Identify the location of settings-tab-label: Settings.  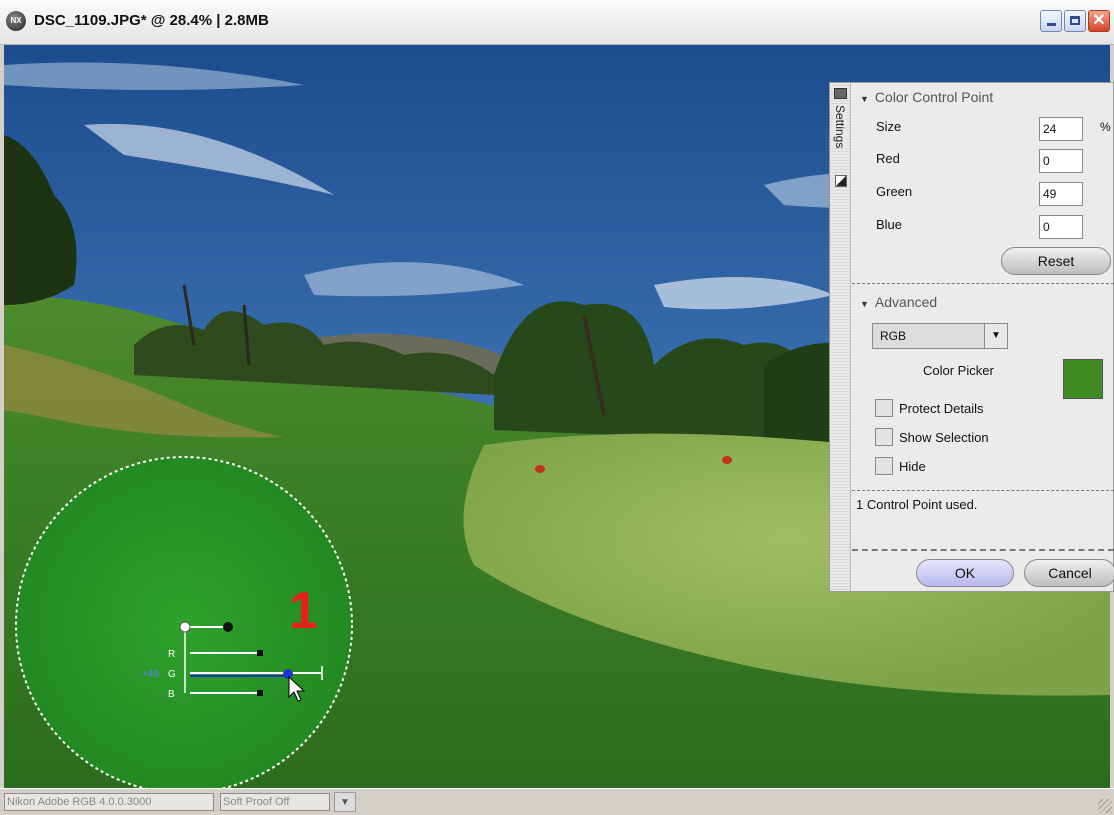
(840, 127).